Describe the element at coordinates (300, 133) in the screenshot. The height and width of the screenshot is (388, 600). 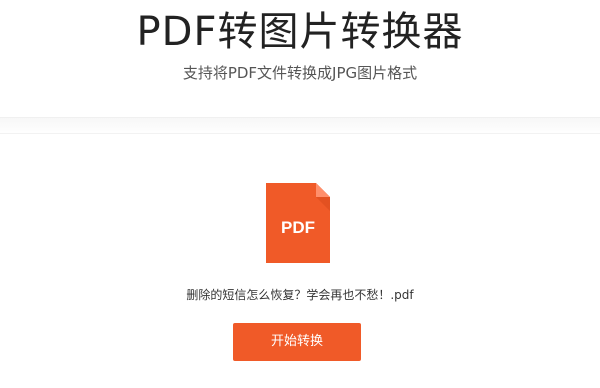
I see `divider-line` at that location.